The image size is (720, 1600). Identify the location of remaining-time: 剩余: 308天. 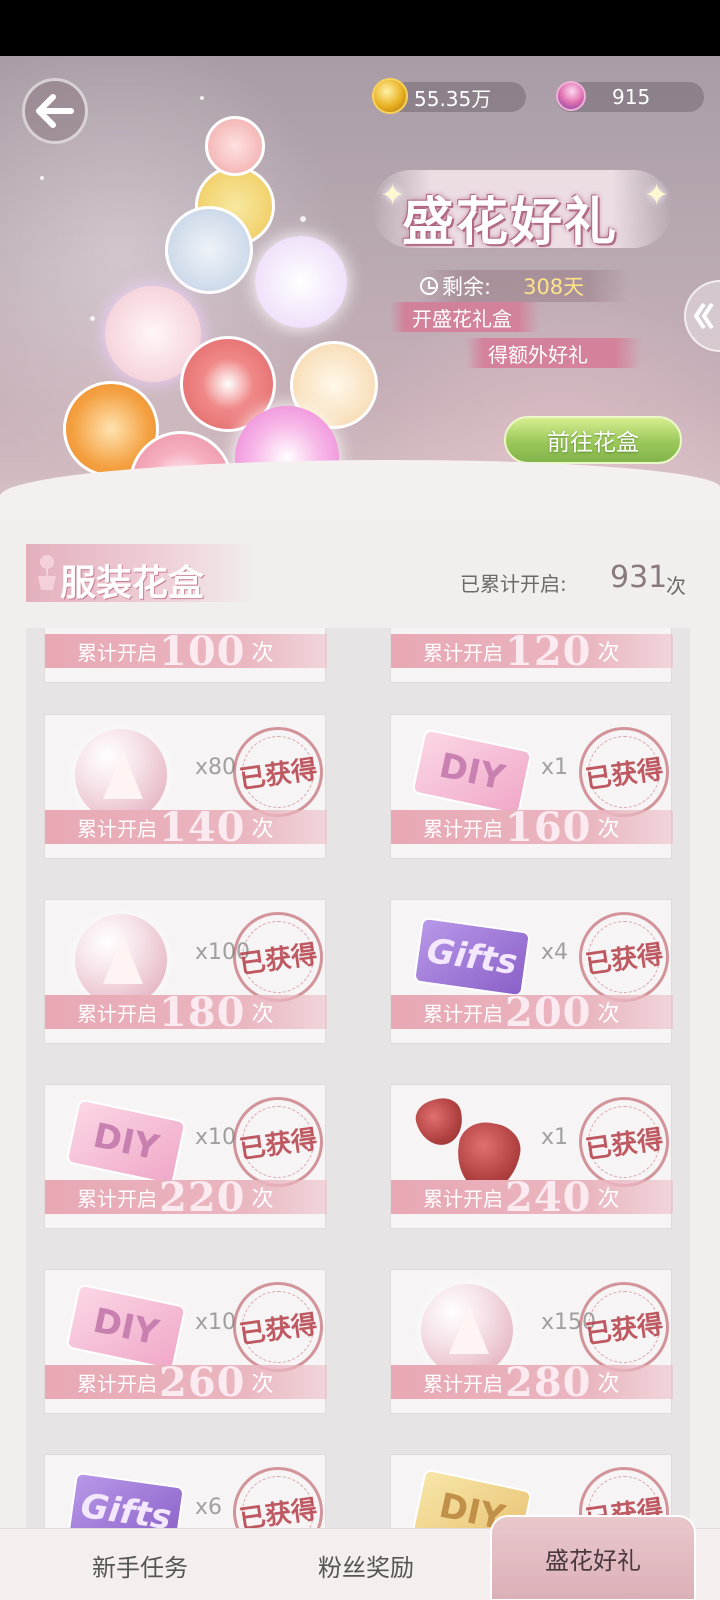
(525, 286).